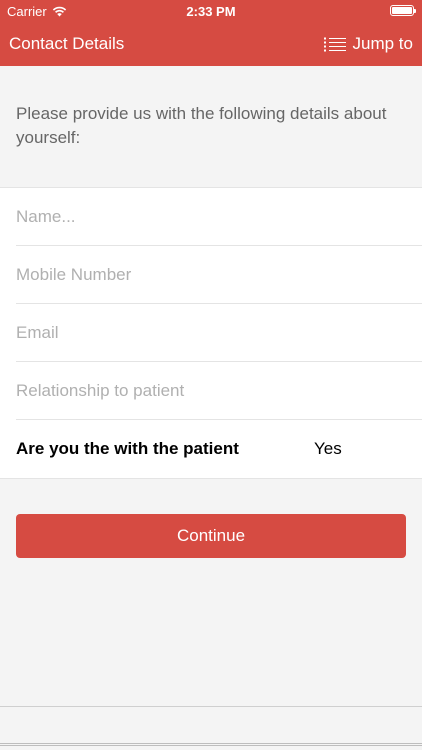 The height and width of the screenshot is (750, 422). I want to click on bottom-divider, so click(211, 744).